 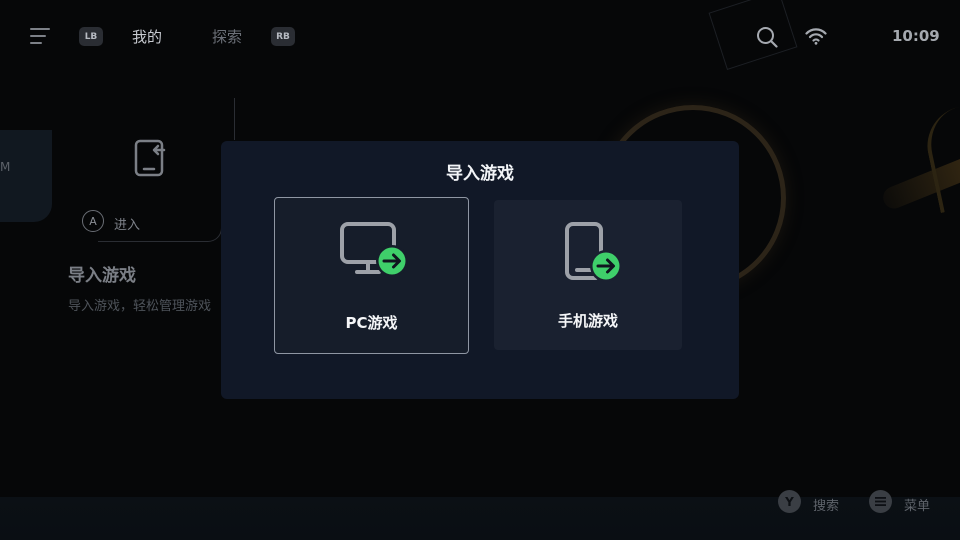 I want to click on menu-button-icon, so click(x=880, y=501).